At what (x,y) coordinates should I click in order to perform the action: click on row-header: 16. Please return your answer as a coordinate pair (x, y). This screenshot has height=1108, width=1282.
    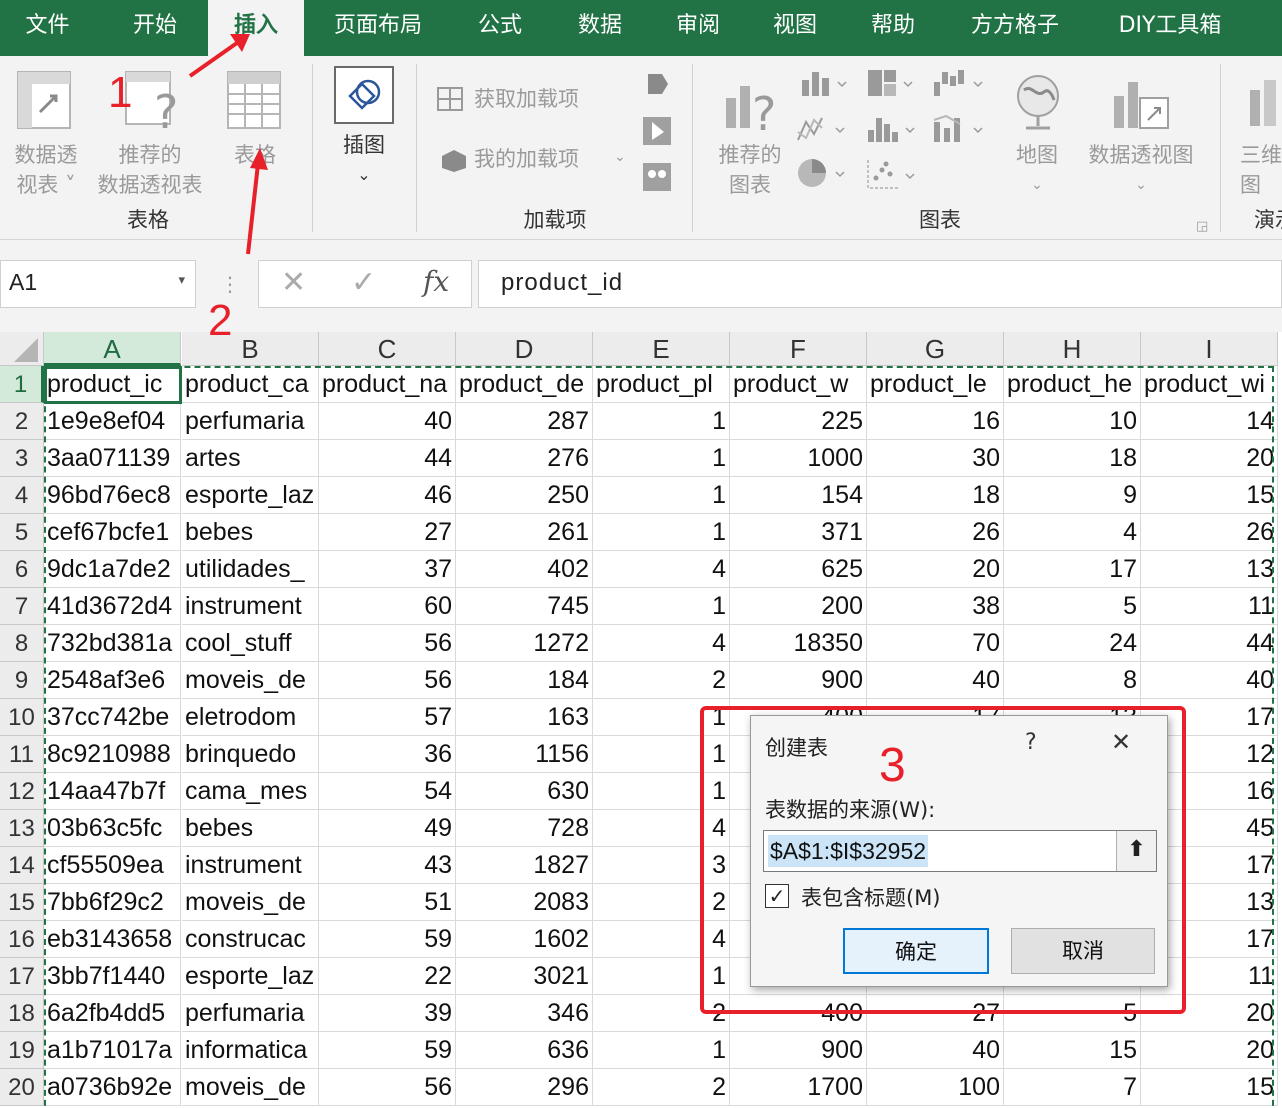
    Looking at the image, I should click on (22, 939).